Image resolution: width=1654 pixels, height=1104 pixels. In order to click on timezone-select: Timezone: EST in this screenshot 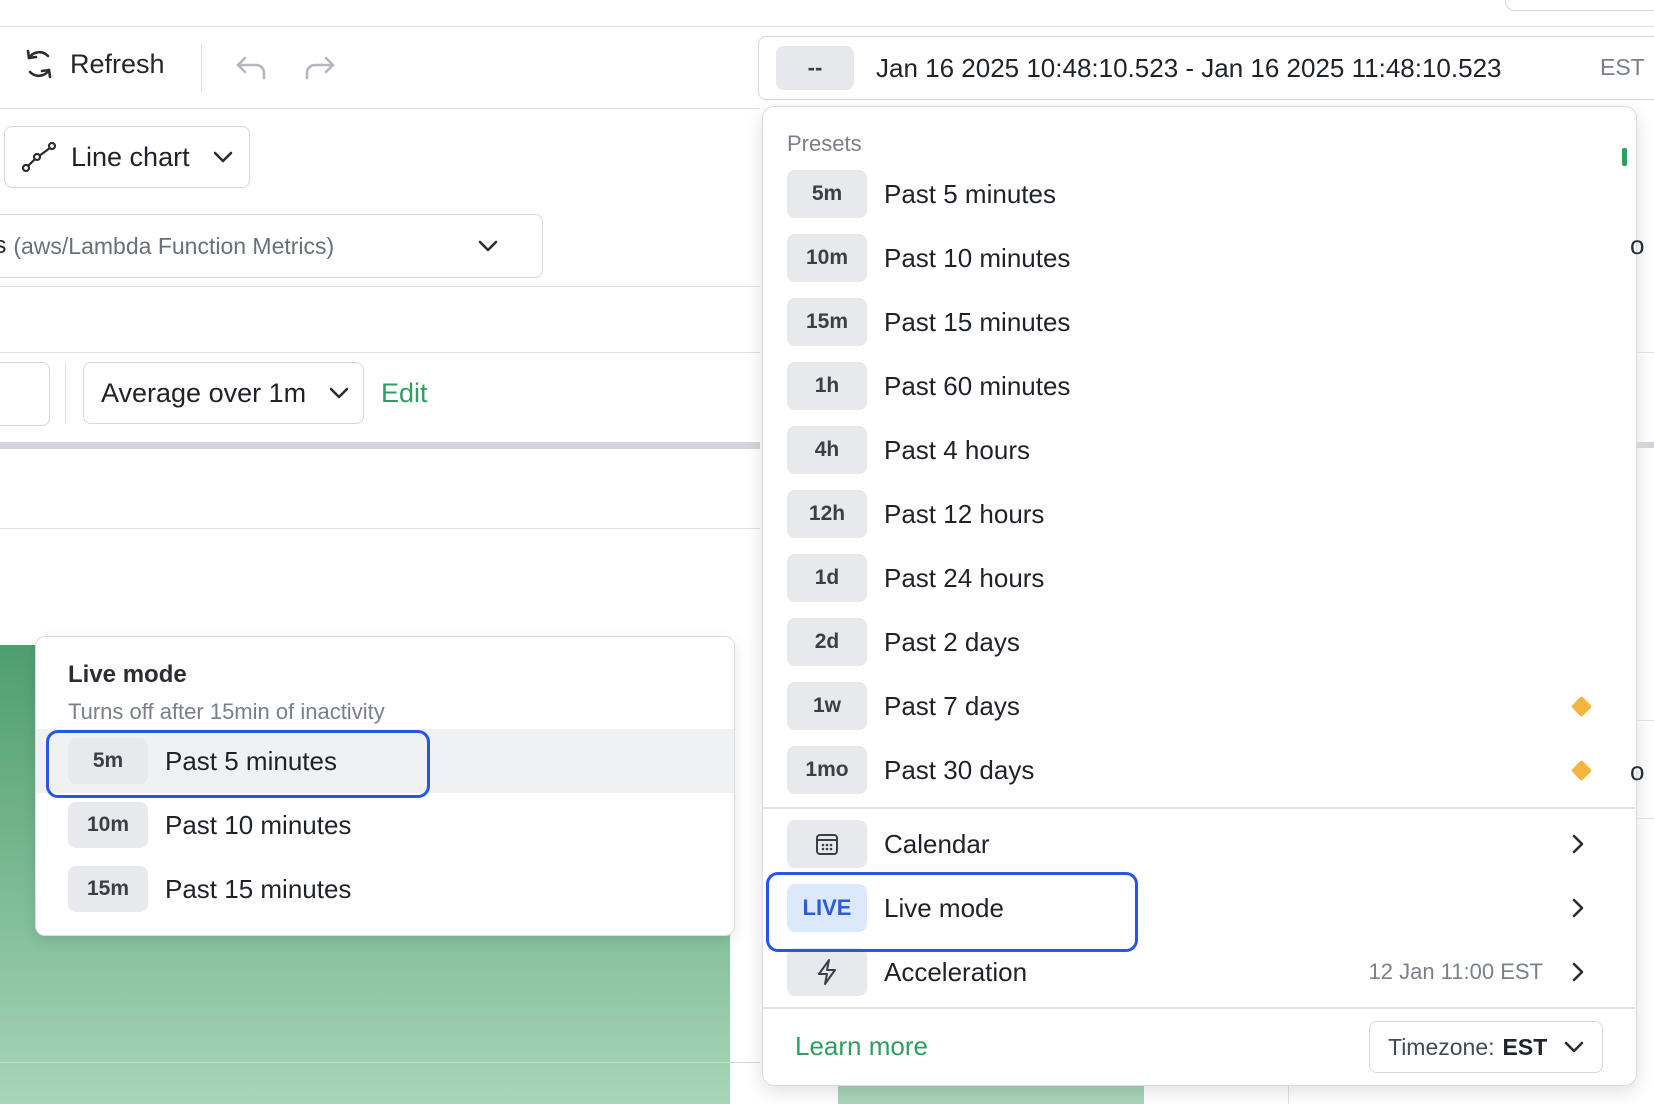, I will do `click(1486, 1047)`.